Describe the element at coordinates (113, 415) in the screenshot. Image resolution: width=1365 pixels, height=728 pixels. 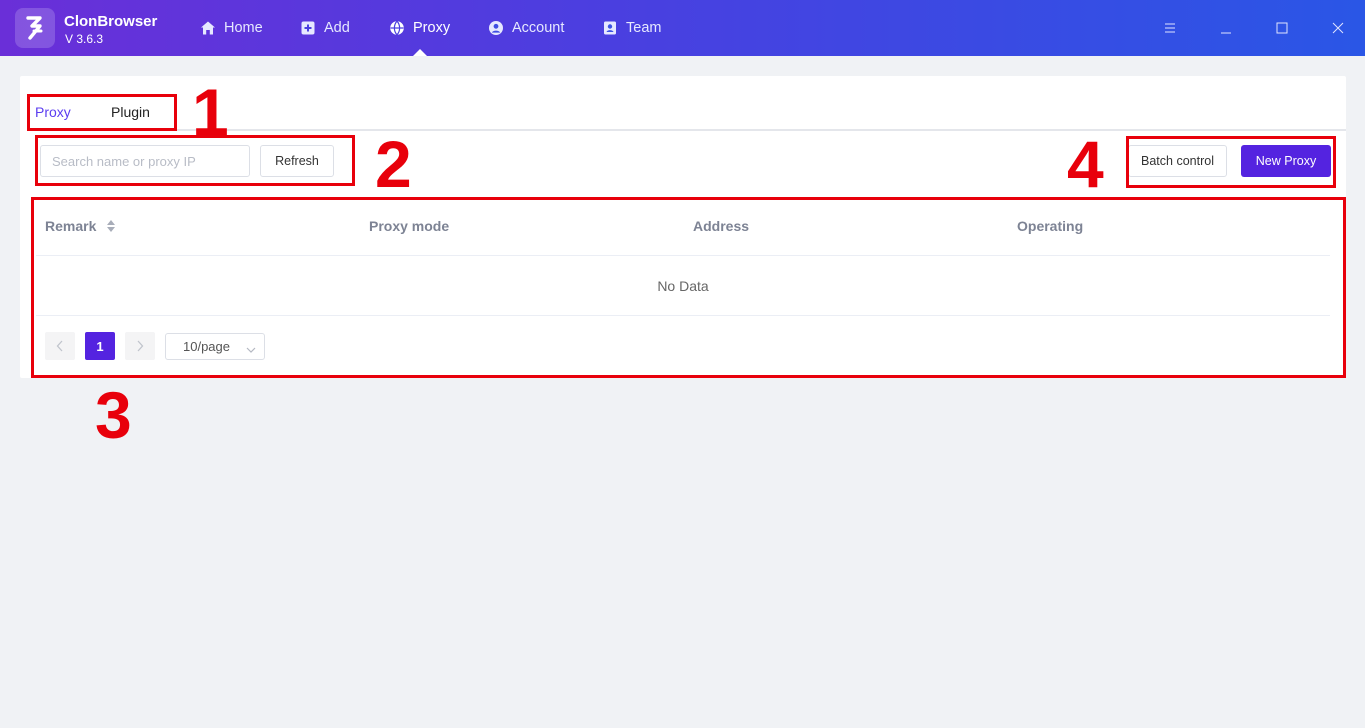
I see `annotation-number-3: 3` at that location.